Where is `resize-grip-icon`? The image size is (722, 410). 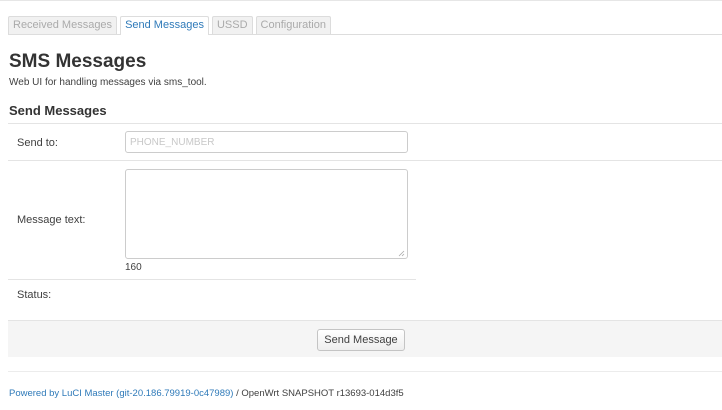 resize-grip-icon is located at coordinates (401, 253).